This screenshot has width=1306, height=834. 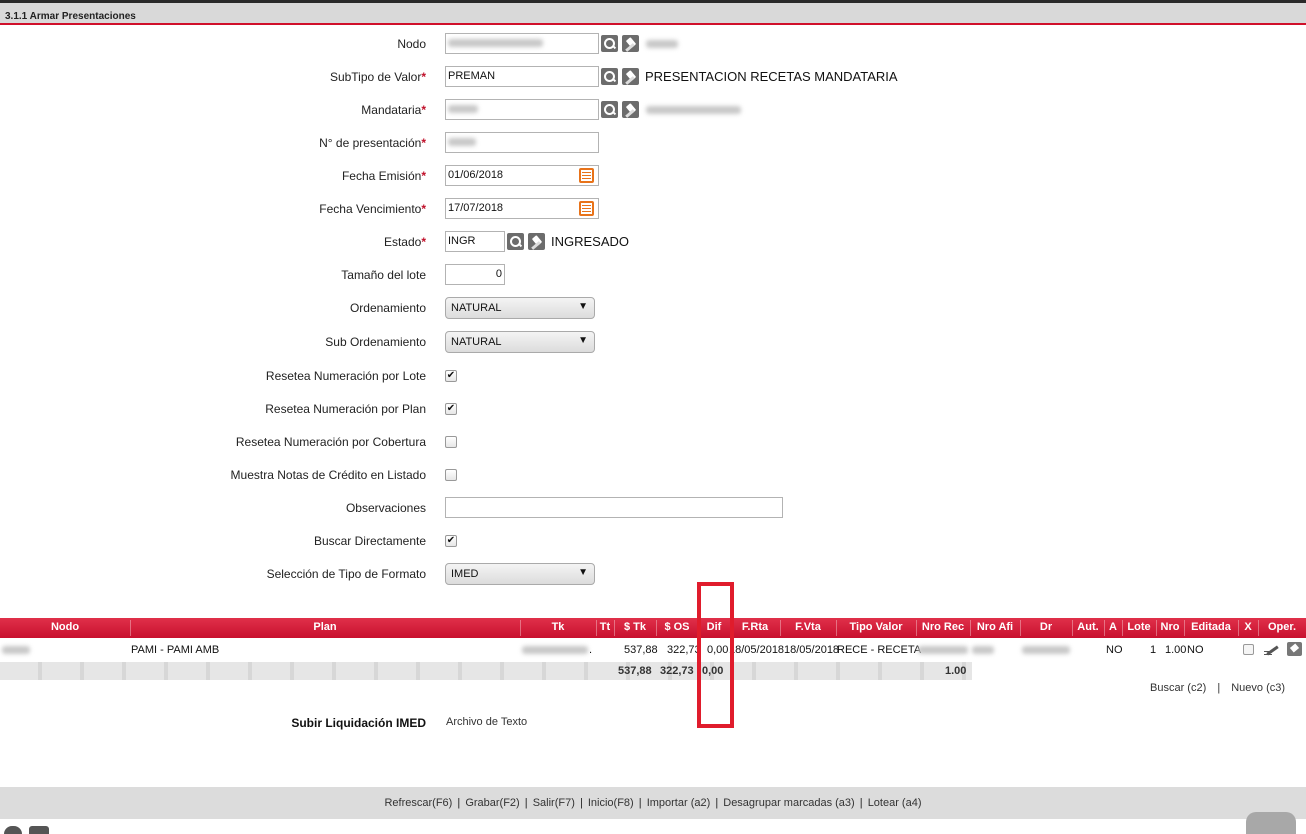 I want to click on subtipo-input: PREMAN, so click(x=522, y=76).